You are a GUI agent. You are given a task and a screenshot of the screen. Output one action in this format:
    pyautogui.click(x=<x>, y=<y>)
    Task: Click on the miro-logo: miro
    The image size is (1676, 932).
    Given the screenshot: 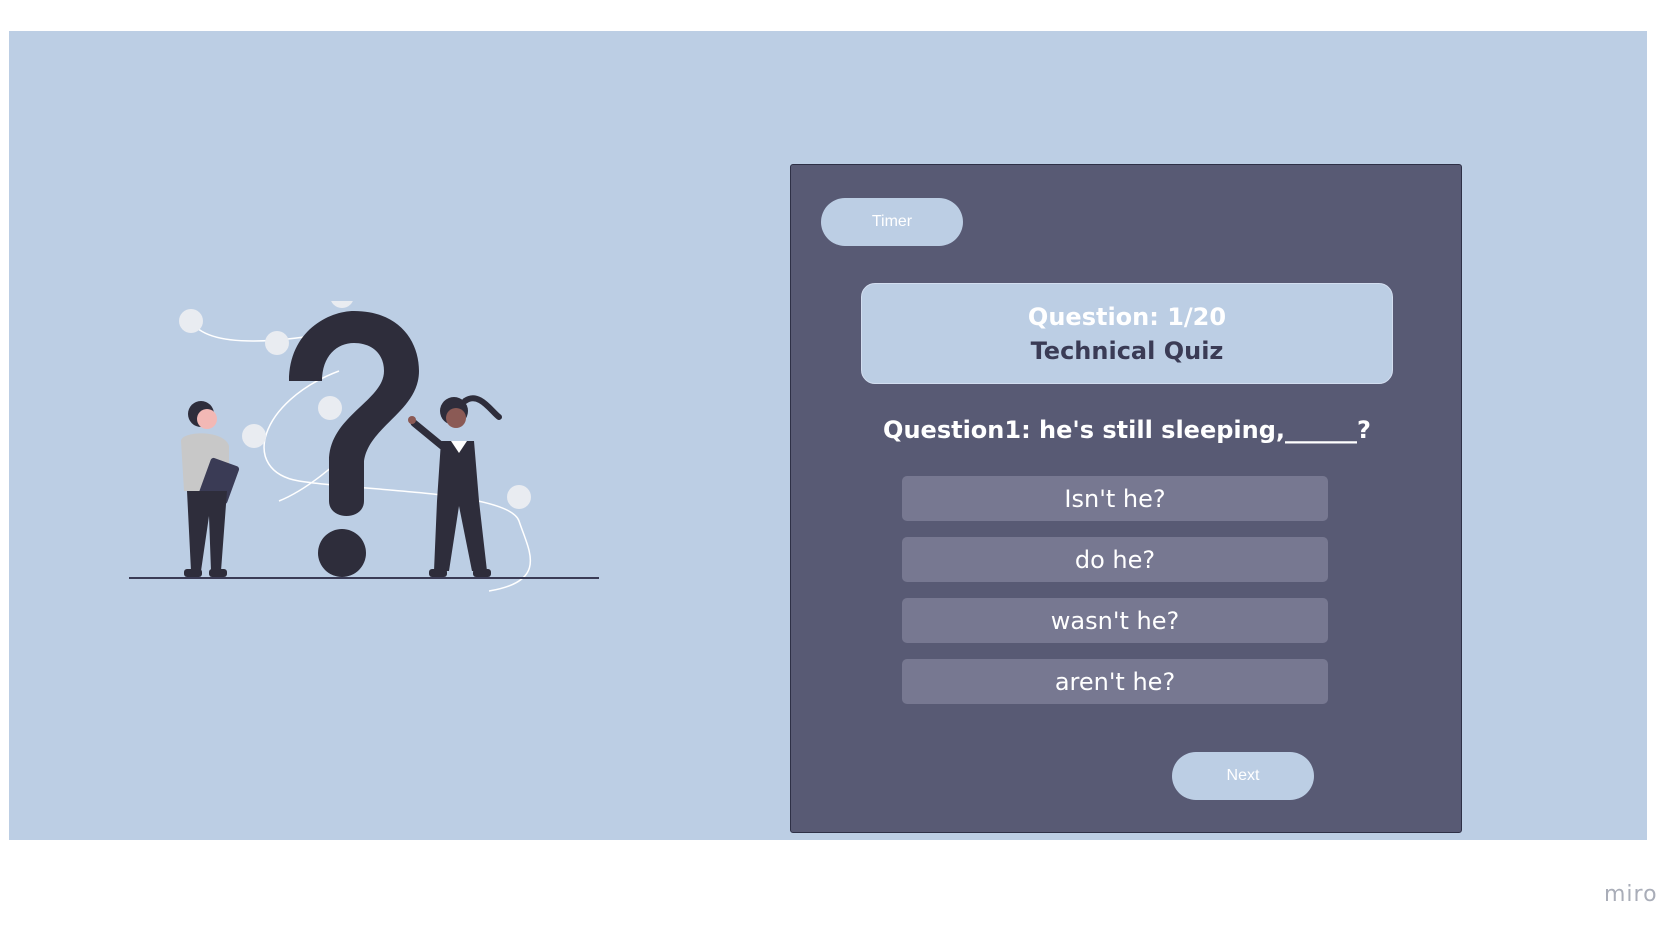 What is the action you would take?
    pyautogui.click(x=1631, y=894)
    